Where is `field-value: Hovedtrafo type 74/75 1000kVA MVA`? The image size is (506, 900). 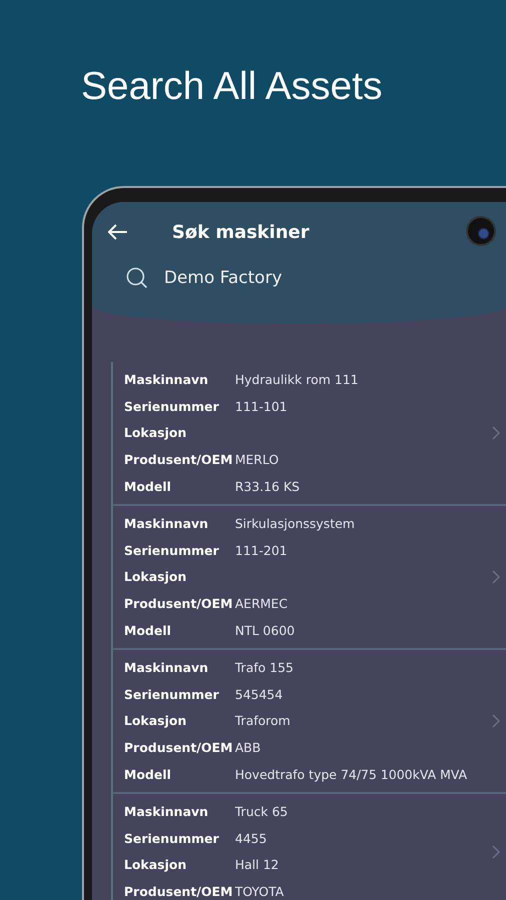
field-value: Hovedtrafo type 74/75 1000kVA MVA is located at coordinates (351, 774).